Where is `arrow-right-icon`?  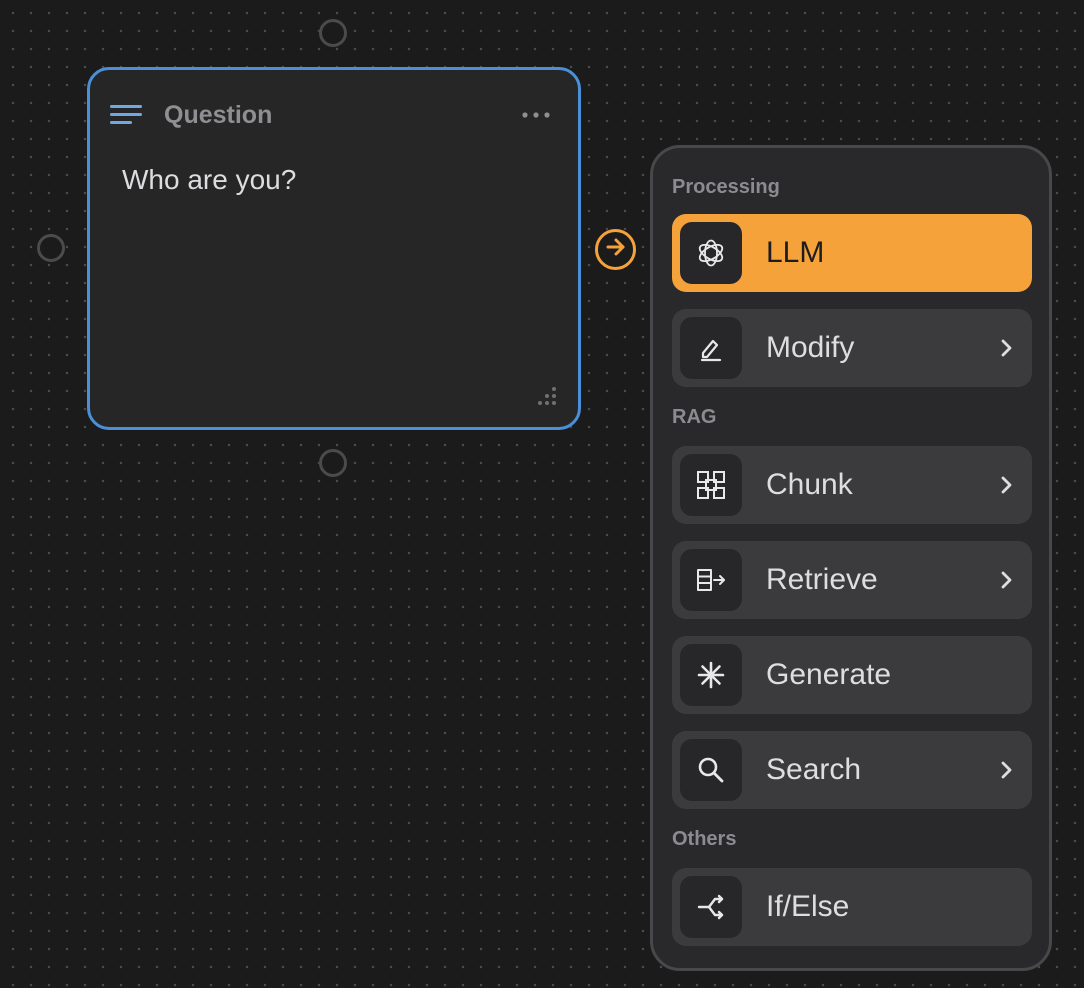 arrow-right-icon is located at coordinates (616, 249).